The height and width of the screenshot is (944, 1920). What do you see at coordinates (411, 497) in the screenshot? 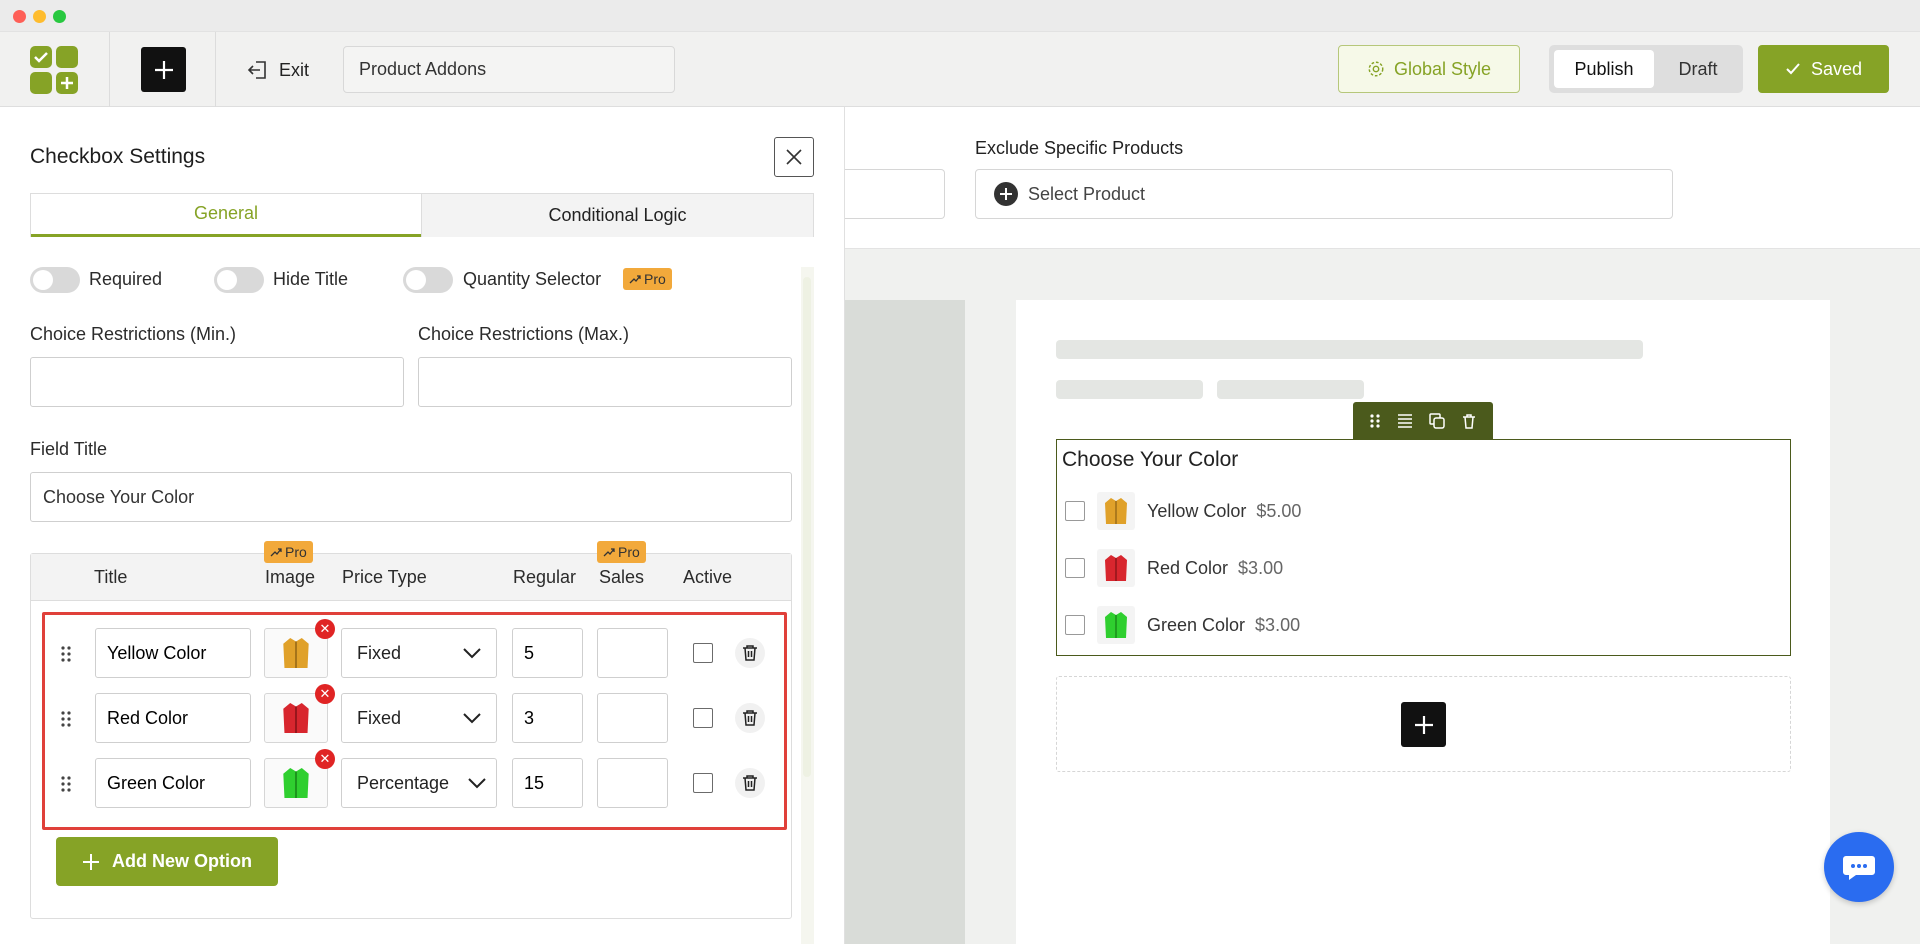
I see `field-title-input` at bounding box center [411, 497].